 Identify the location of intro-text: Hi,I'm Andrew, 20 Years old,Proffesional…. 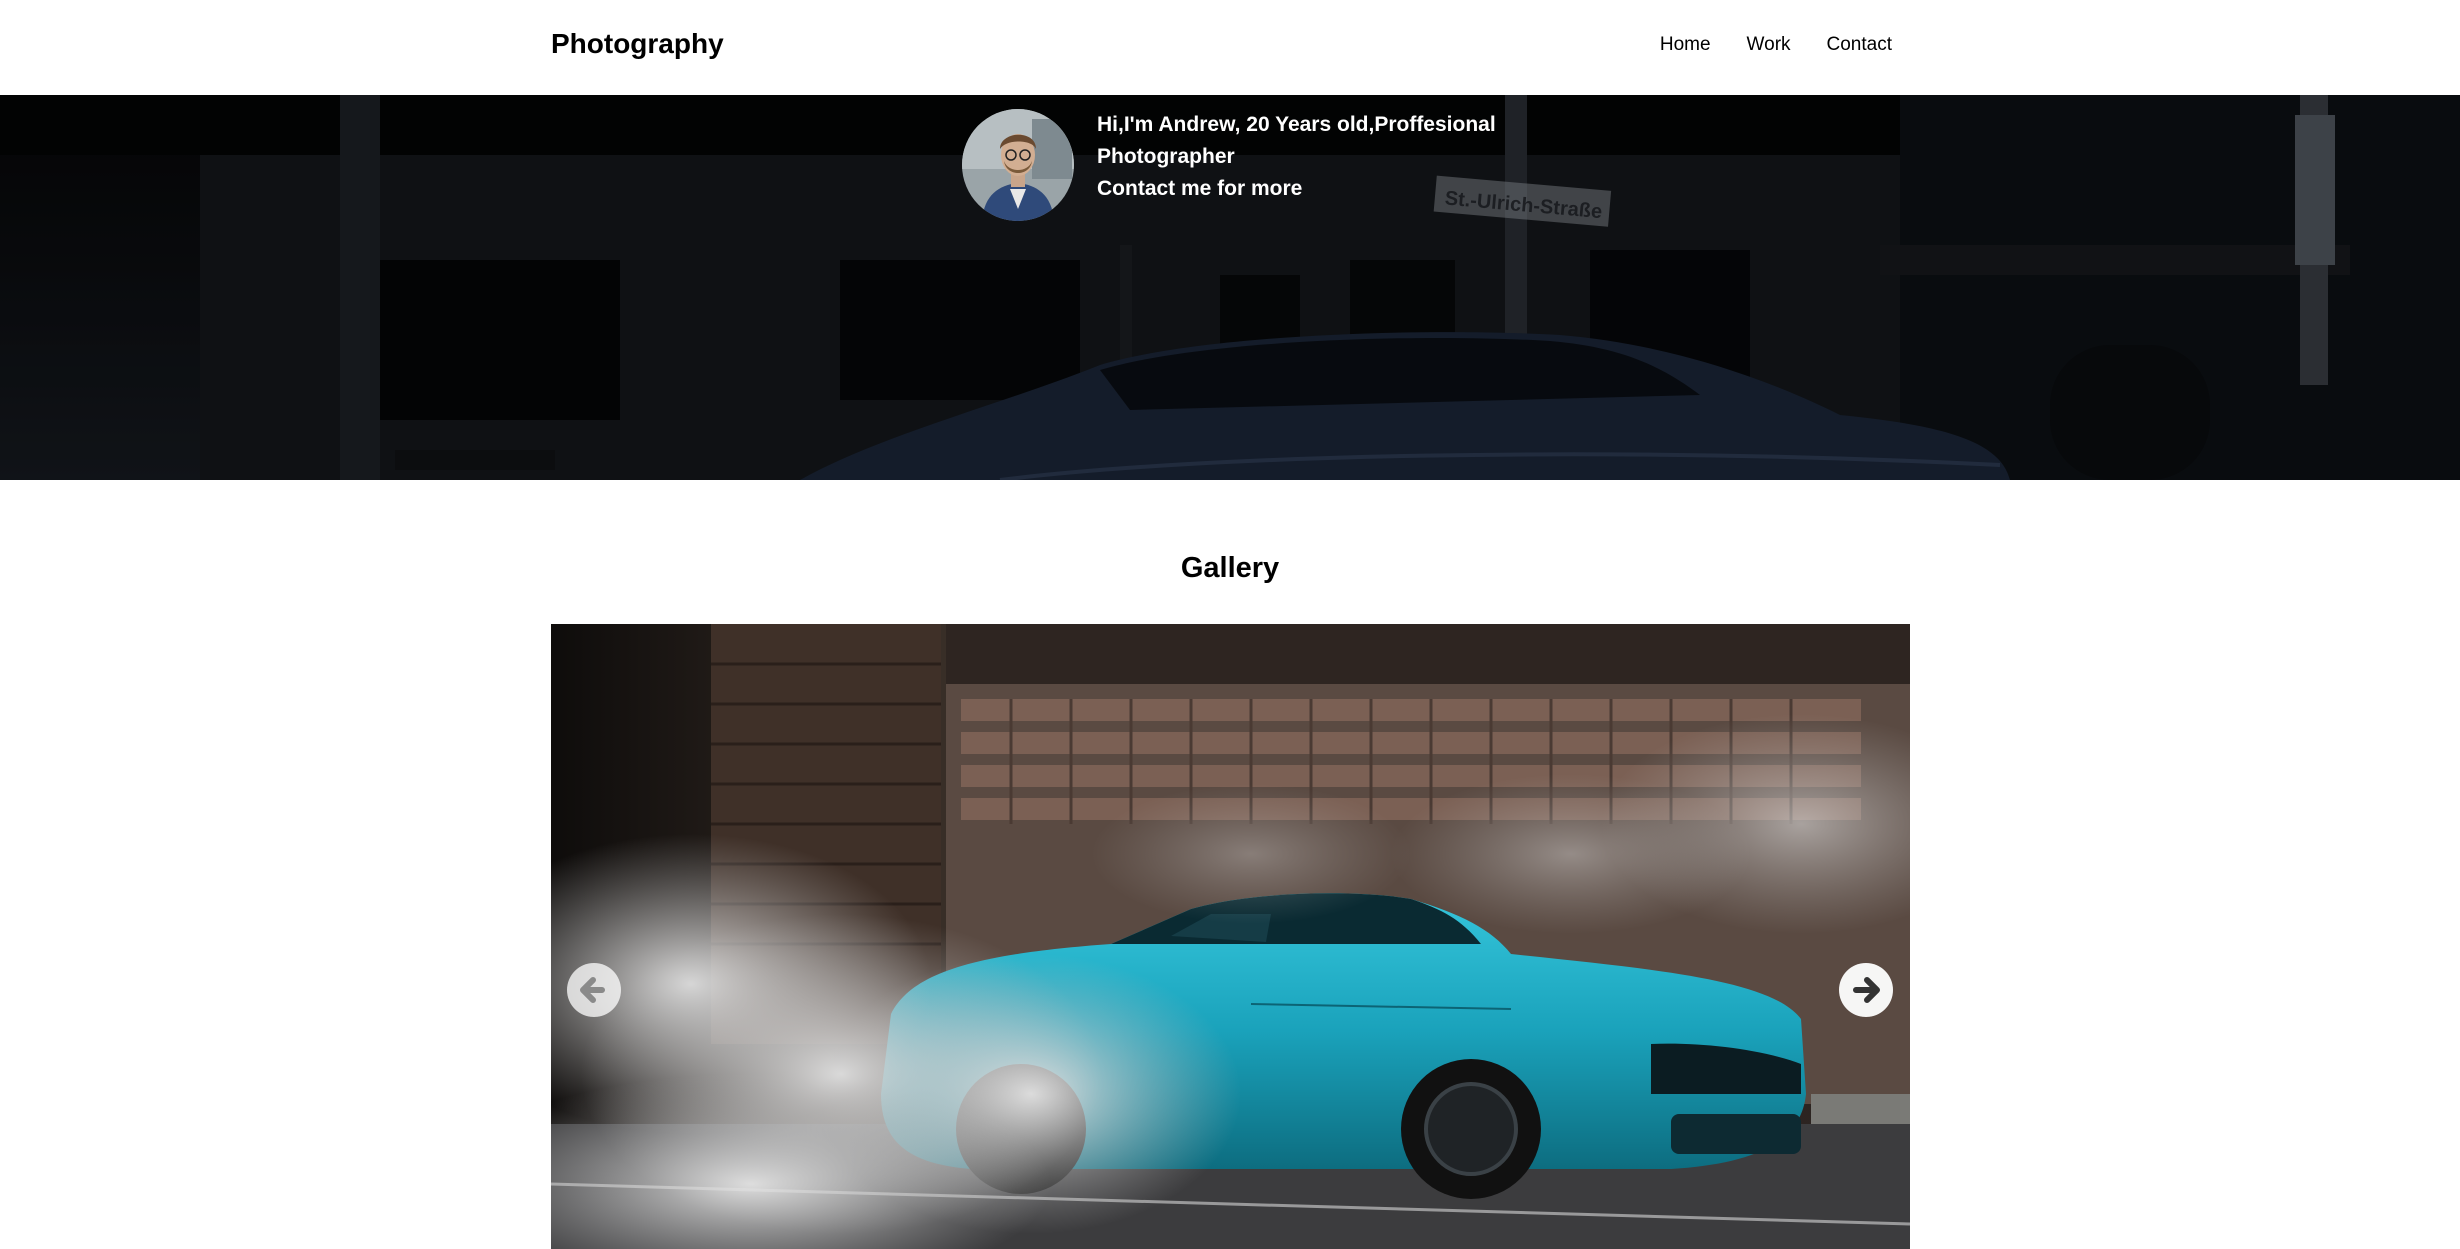
(1296, 140).